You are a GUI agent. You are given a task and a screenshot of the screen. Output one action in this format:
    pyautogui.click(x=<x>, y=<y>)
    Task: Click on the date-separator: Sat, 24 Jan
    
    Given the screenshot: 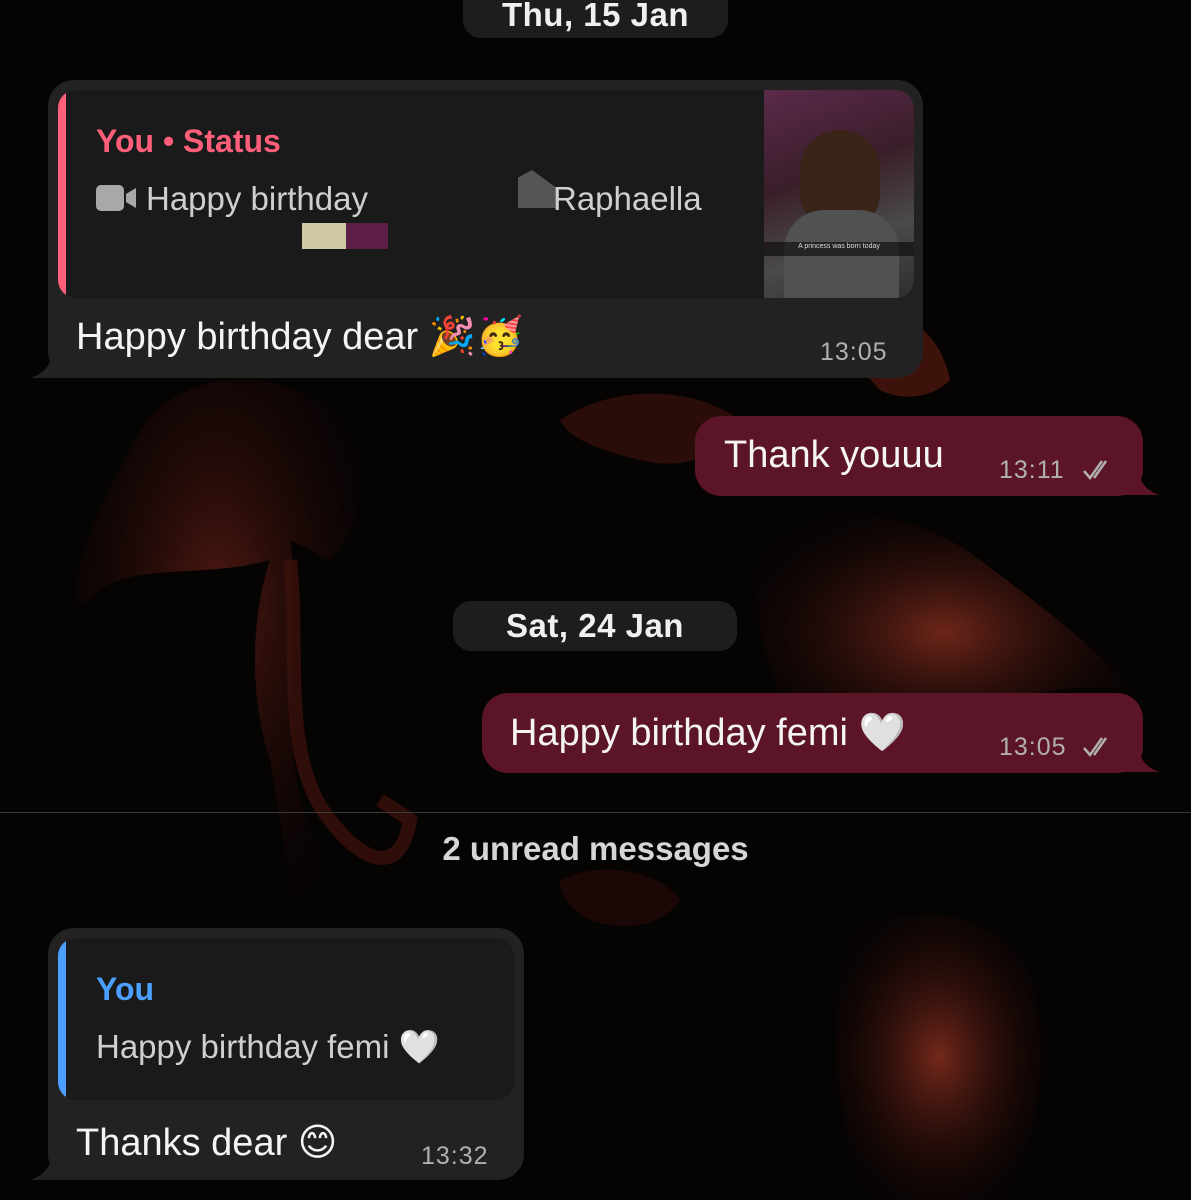 What is the action you would take?
    pyautogui.click(x=595, y=626)
    